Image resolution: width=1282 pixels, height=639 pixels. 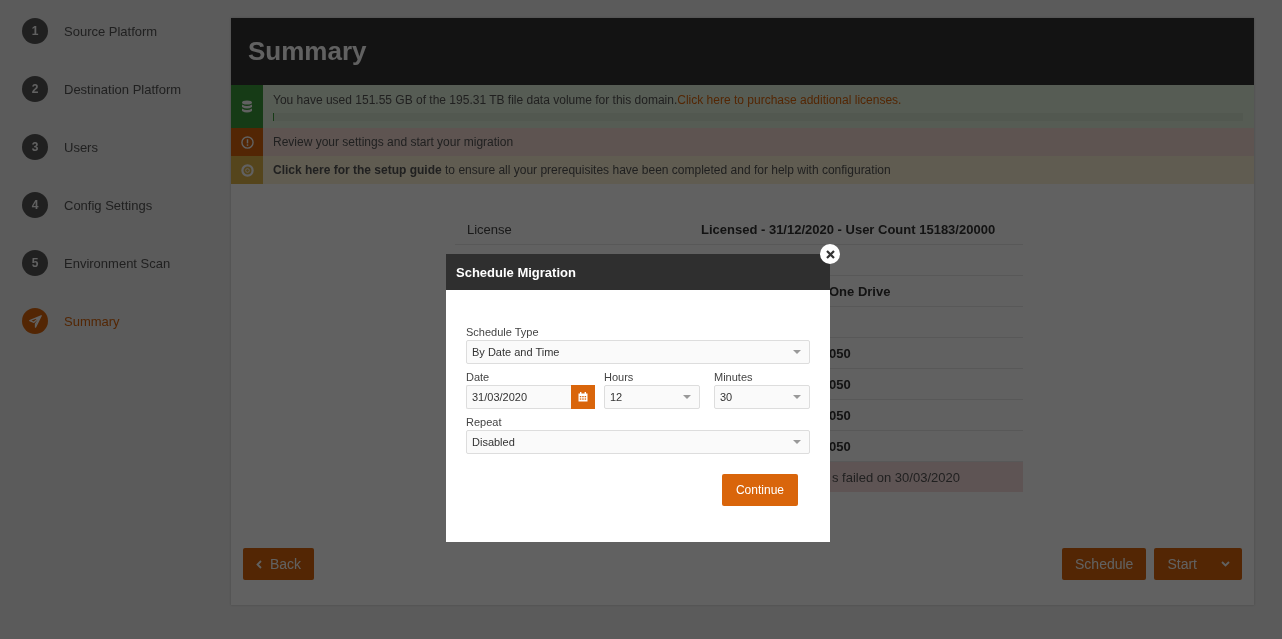 I want to click on page-title: Summary, so click(x=307, y=51).